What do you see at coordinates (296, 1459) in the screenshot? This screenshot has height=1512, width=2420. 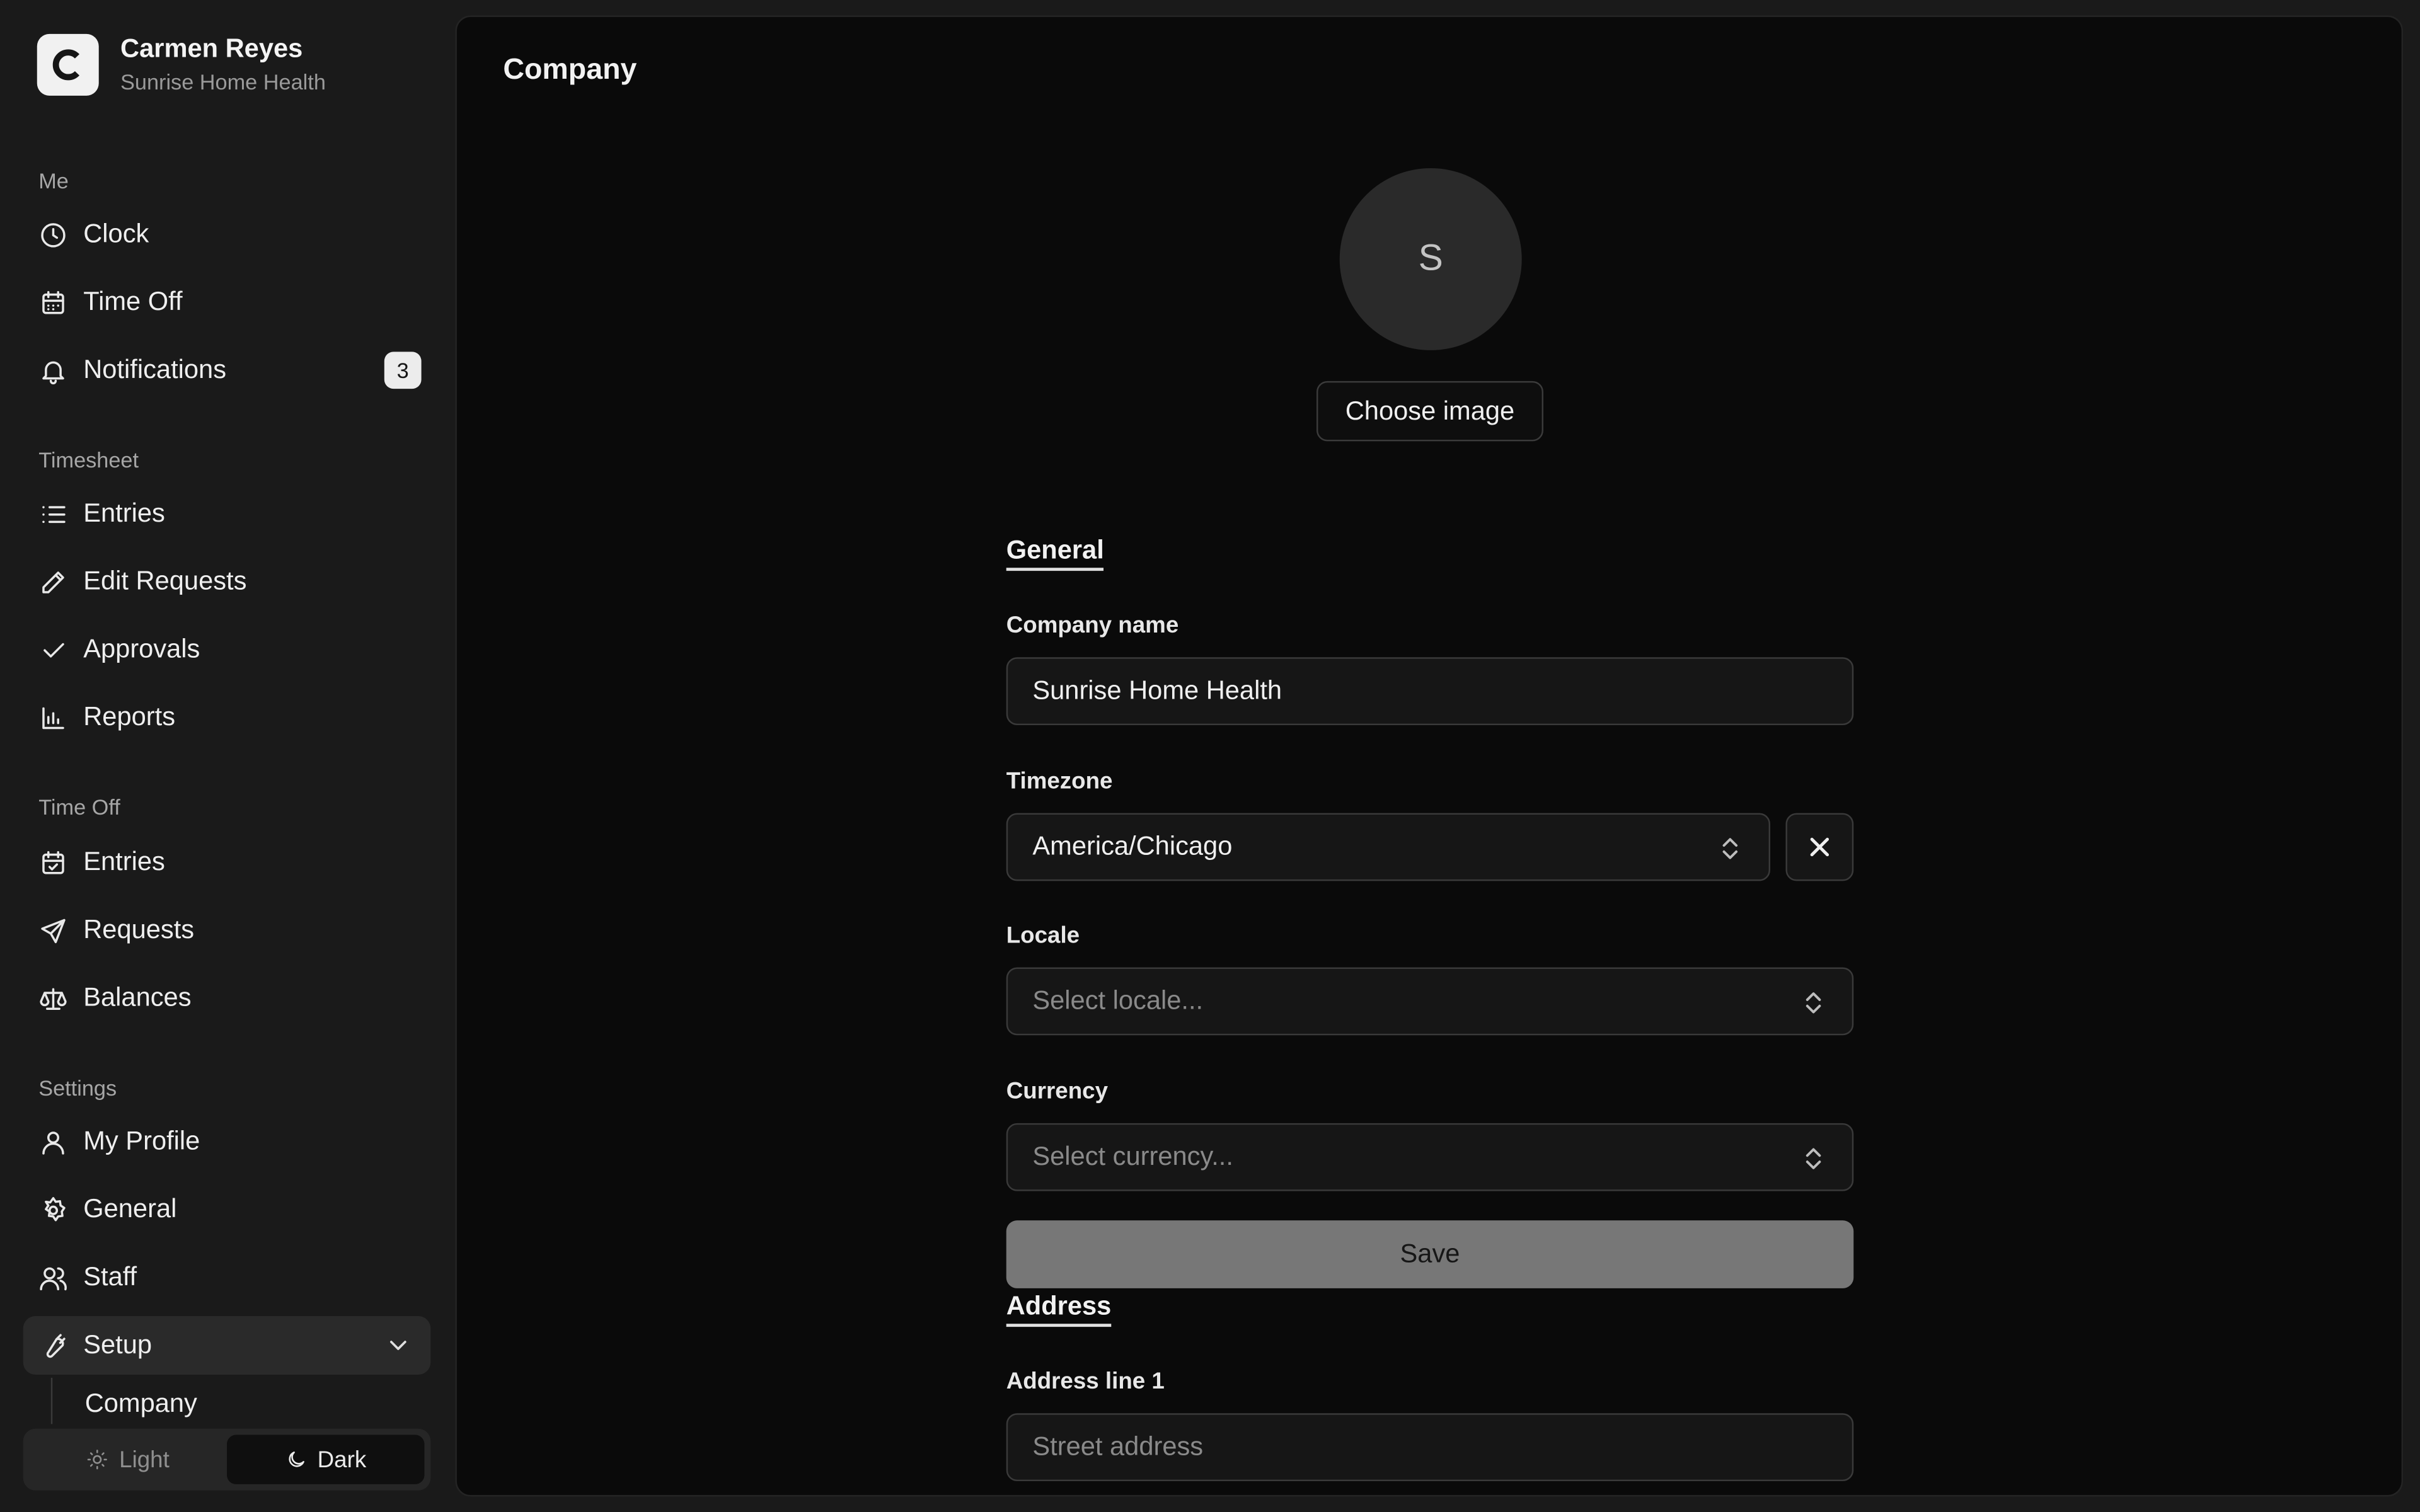 I see `moon-icon` at bounding box center [296, 1459].